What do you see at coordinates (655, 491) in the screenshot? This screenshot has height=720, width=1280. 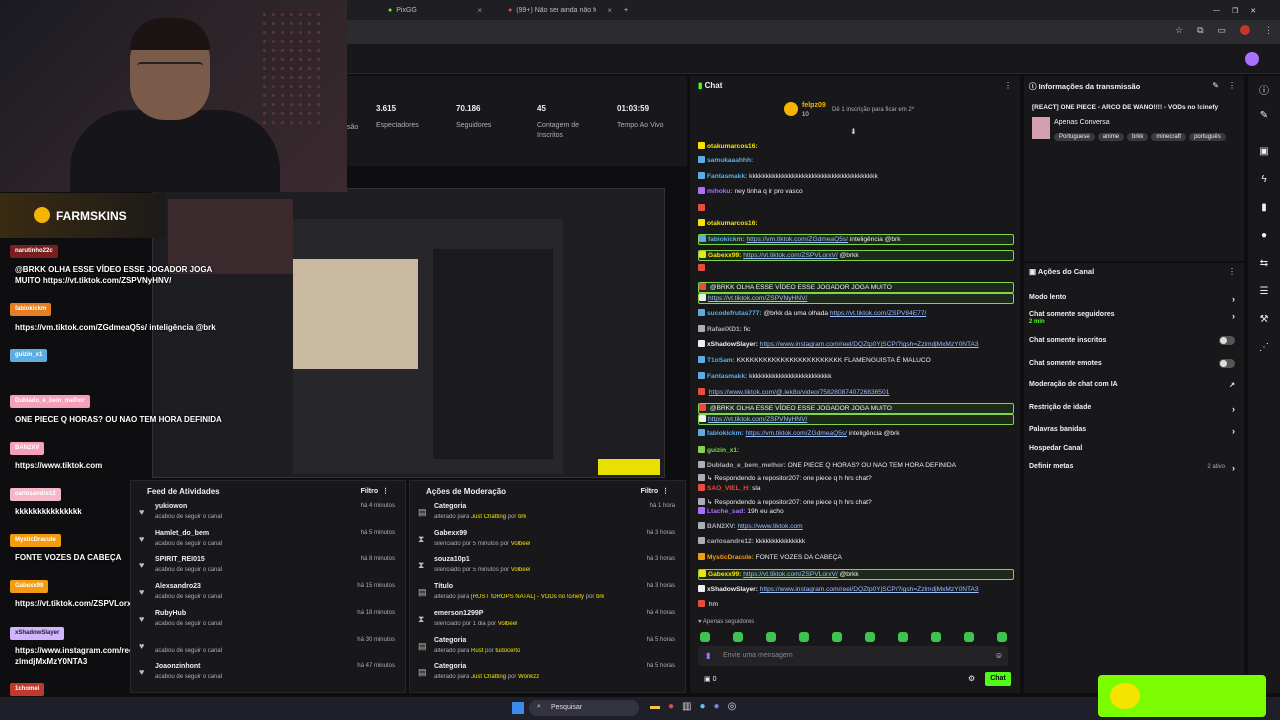 I see `moderation-filter-button: Filtro ⋮` at bounding box center [655, 491].